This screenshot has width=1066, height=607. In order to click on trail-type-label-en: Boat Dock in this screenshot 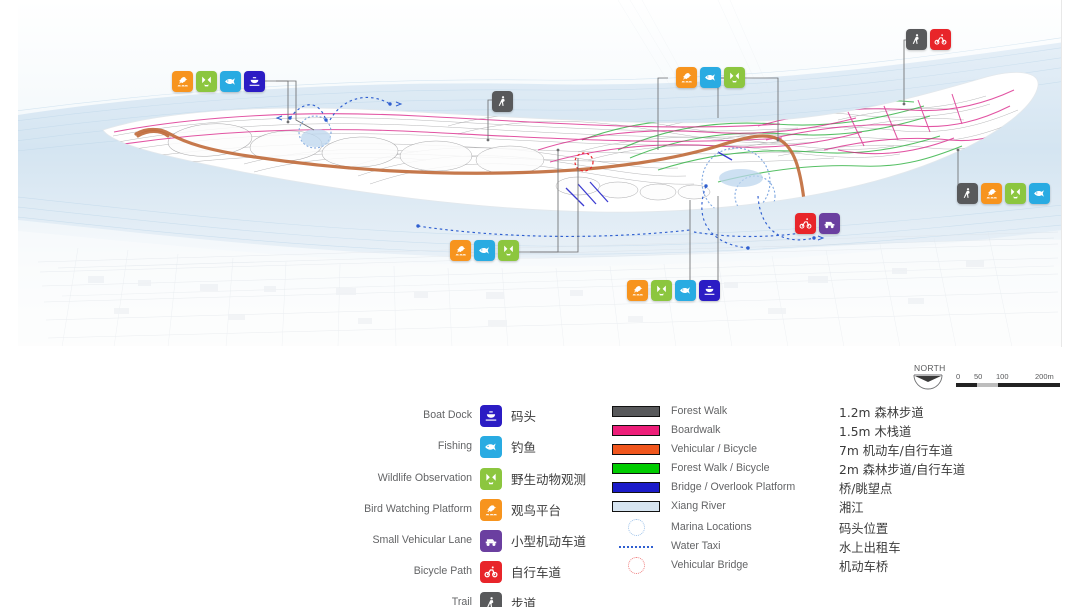, I will do `click(447, 415)`.